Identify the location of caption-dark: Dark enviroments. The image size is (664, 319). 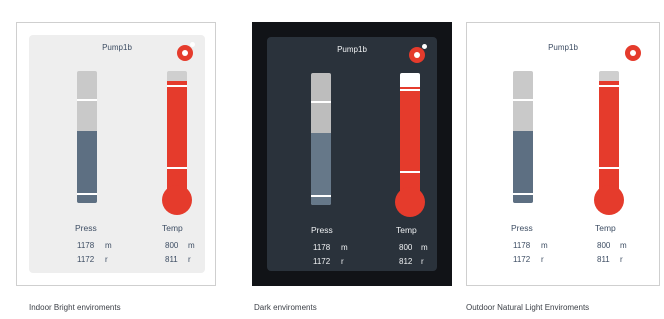
(285, 307).